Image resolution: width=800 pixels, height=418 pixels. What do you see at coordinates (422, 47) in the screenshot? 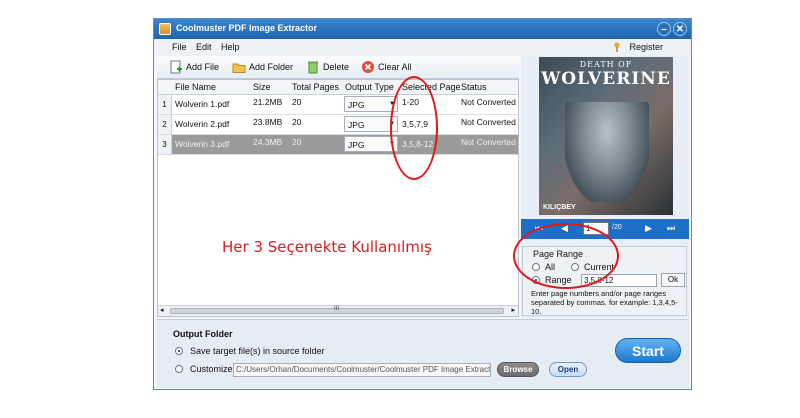
I see `menu-bar: File Edit Help Register` at bounding box center [422, 47].